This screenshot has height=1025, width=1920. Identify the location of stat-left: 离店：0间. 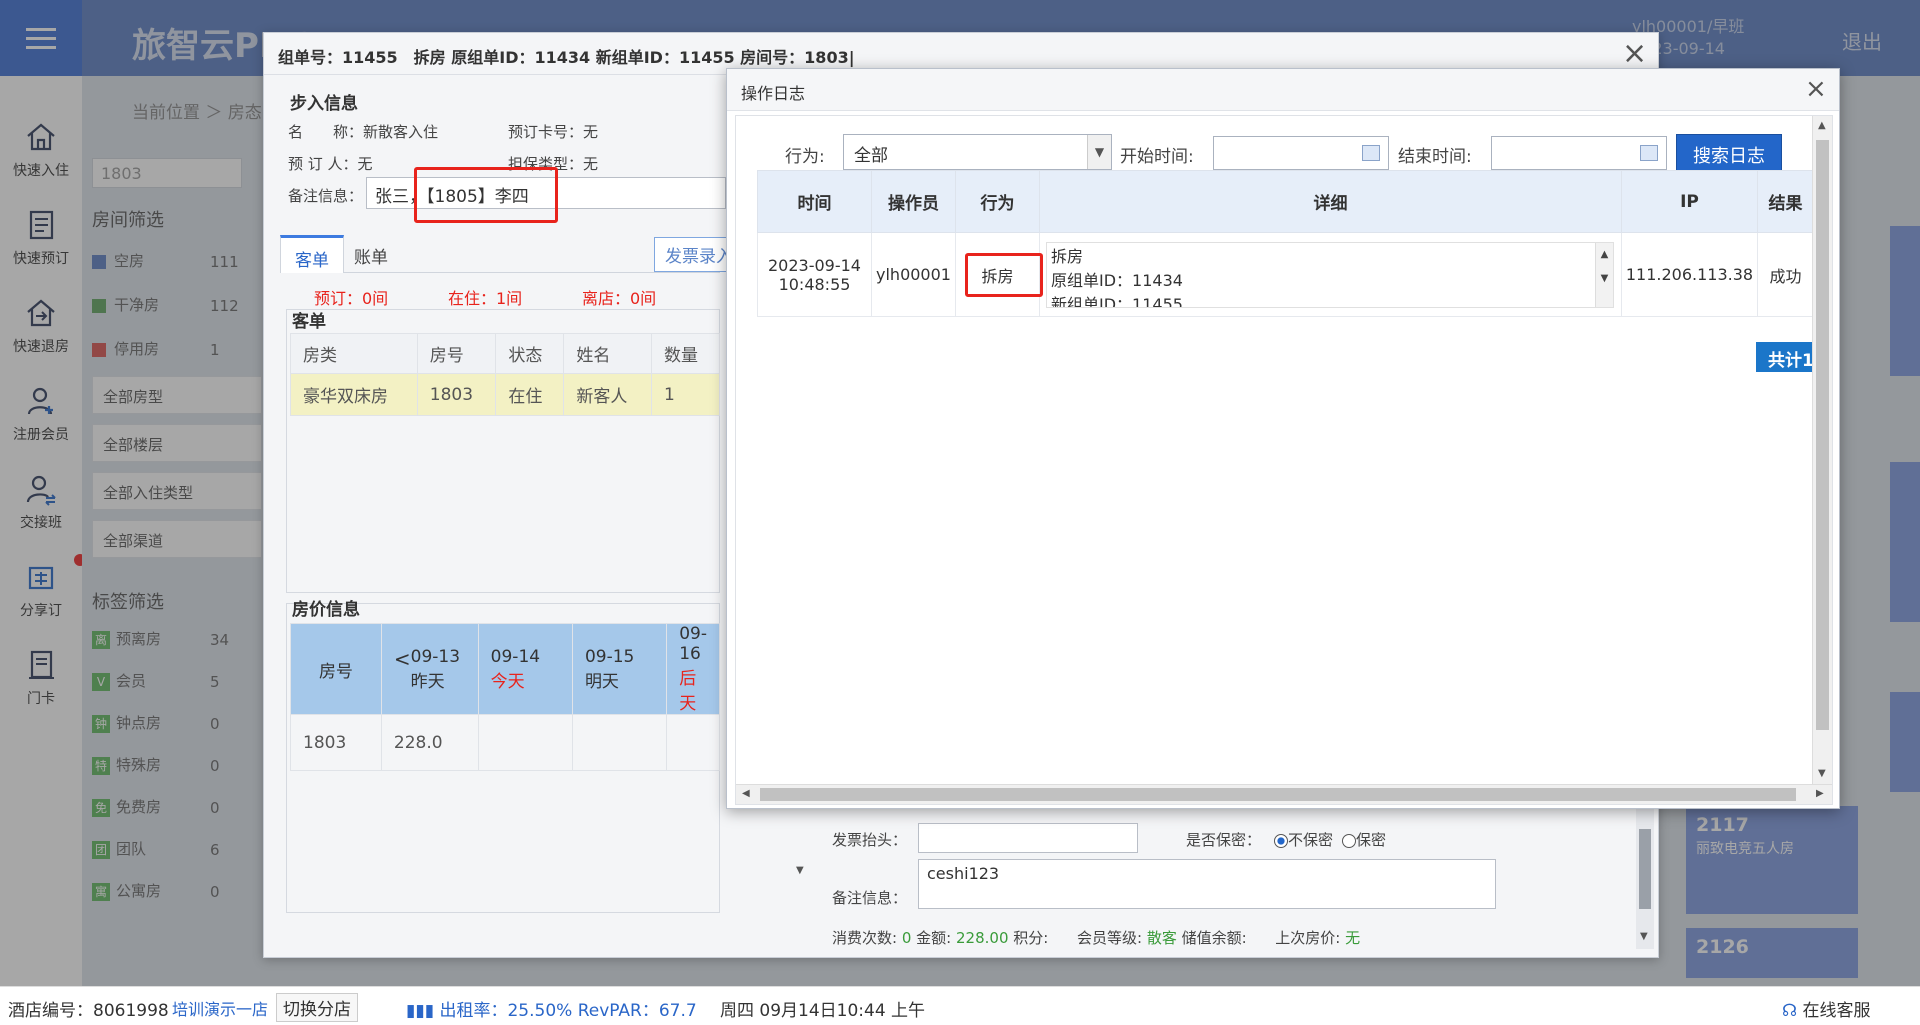
(619, 298).